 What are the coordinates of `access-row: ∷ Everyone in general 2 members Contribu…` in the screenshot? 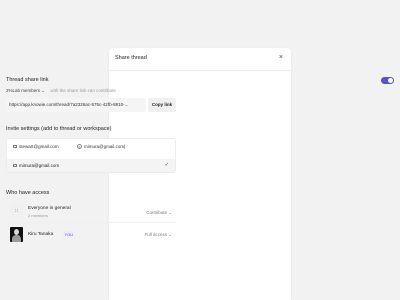 It's located at (91, 212).